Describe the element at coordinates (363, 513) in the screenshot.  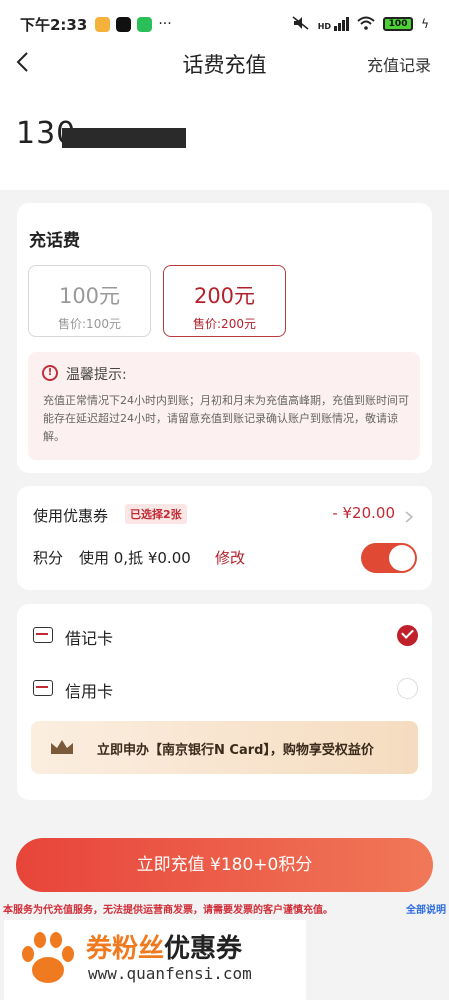
I see `coupon-amount: - ¥20.00` at that location.